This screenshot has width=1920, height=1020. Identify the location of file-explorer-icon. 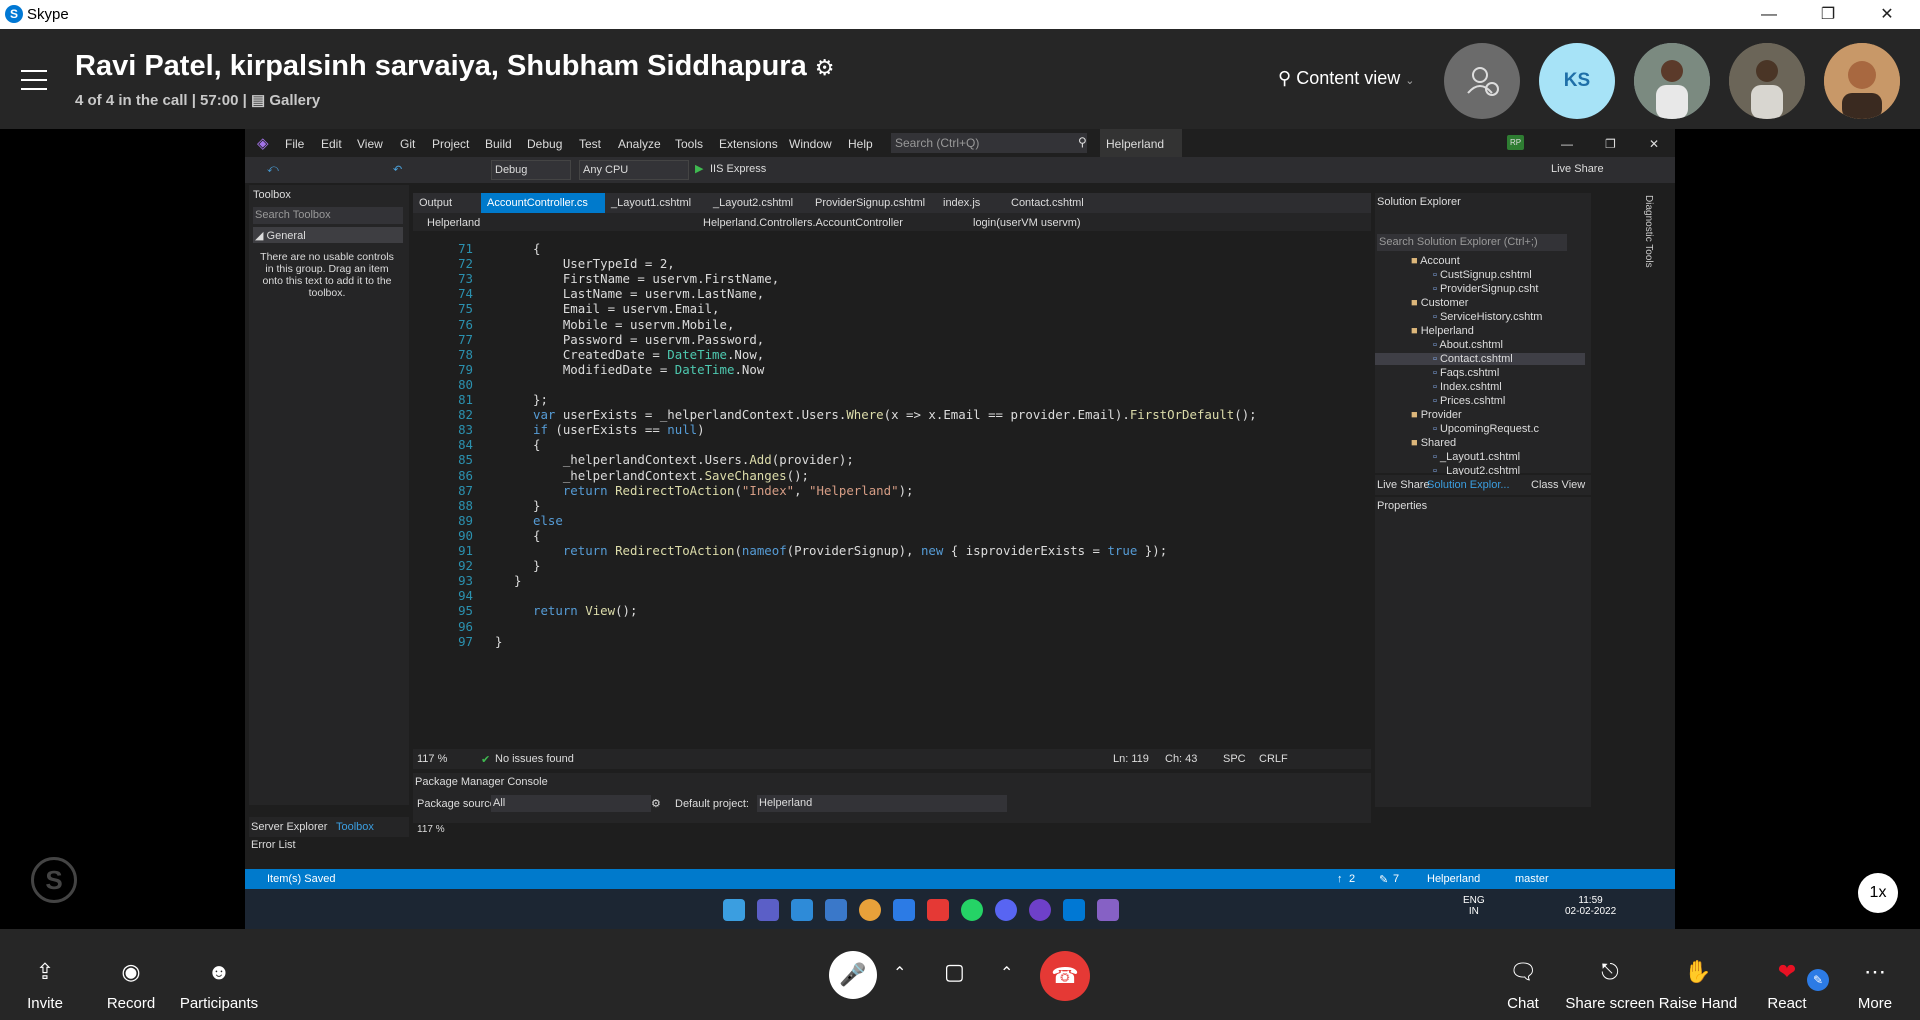
(904, 910).